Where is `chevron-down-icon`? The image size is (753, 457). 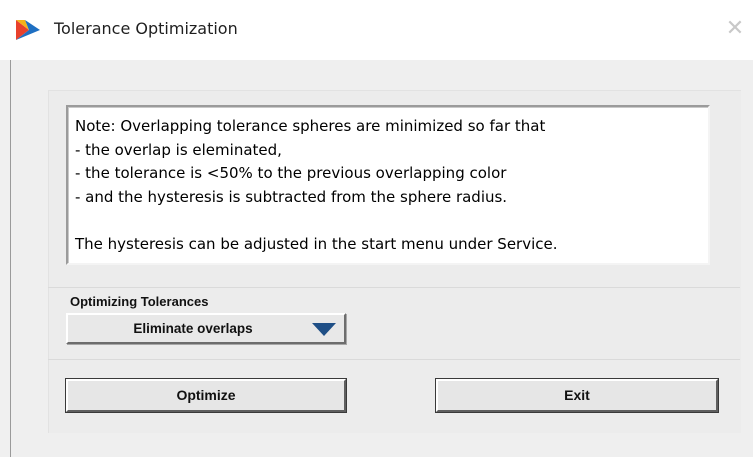 chevron-down-icon is located at coordinates (324, 329).